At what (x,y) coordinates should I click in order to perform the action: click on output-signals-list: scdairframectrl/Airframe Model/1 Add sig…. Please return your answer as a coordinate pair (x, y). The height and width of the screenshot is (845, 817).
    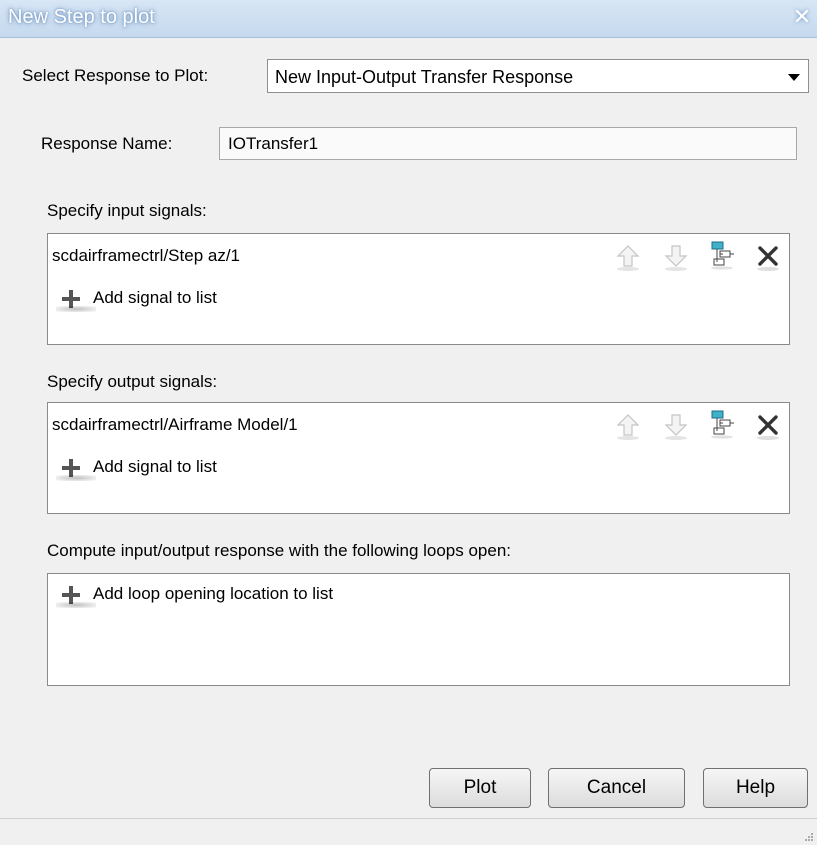
    Looking at the image, I should click on (418, 458).